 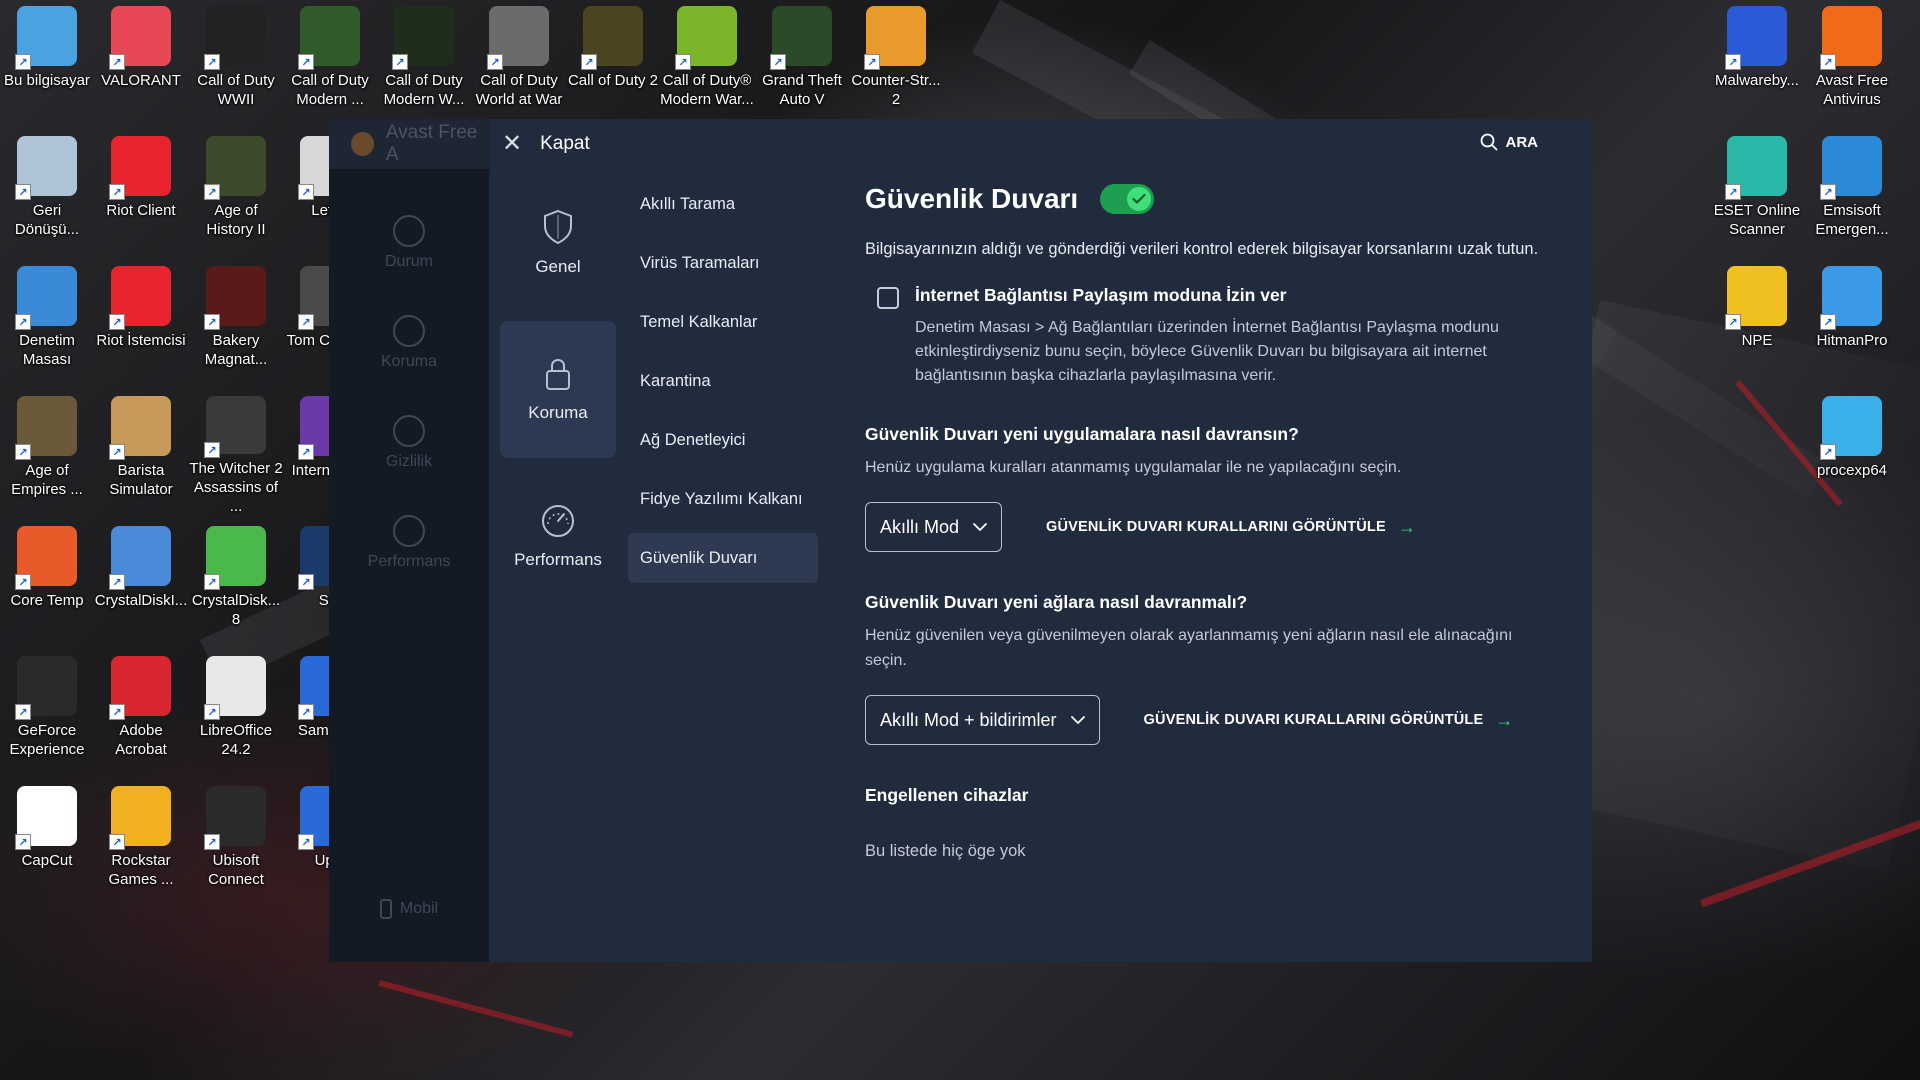 What do you see at coordinates (723, 204) in the screenshot?
I see `submenu-akilli-tarama: Akıllı Tarama` at bounding box center [723, 204].